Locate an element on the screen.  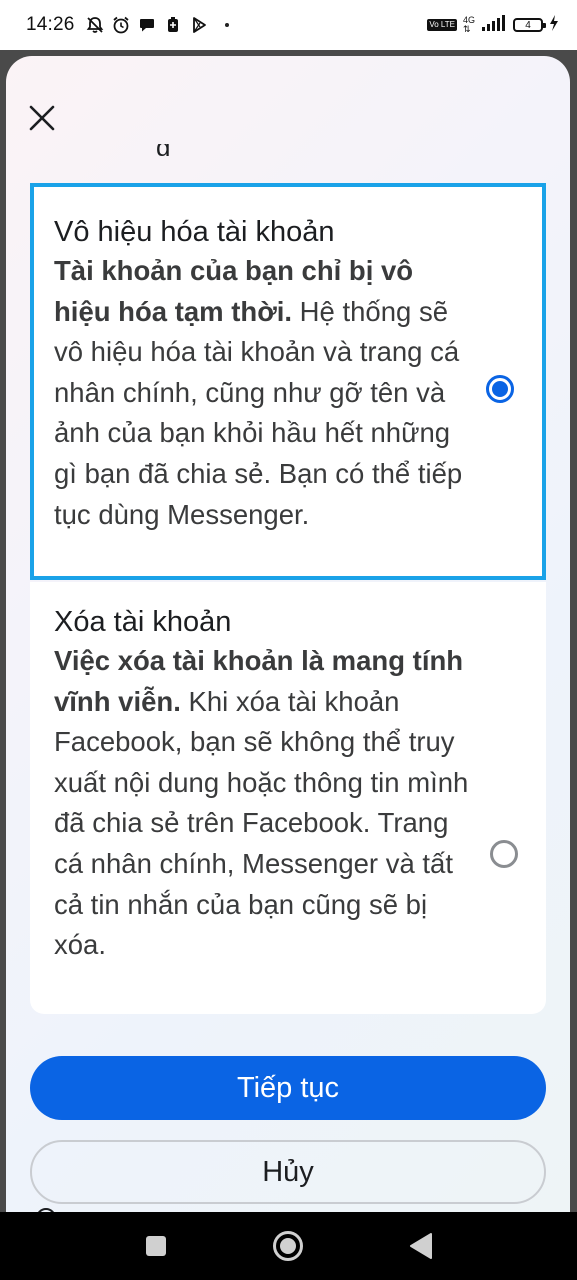
battery-level: 4 is located at coordinates (528, 25).